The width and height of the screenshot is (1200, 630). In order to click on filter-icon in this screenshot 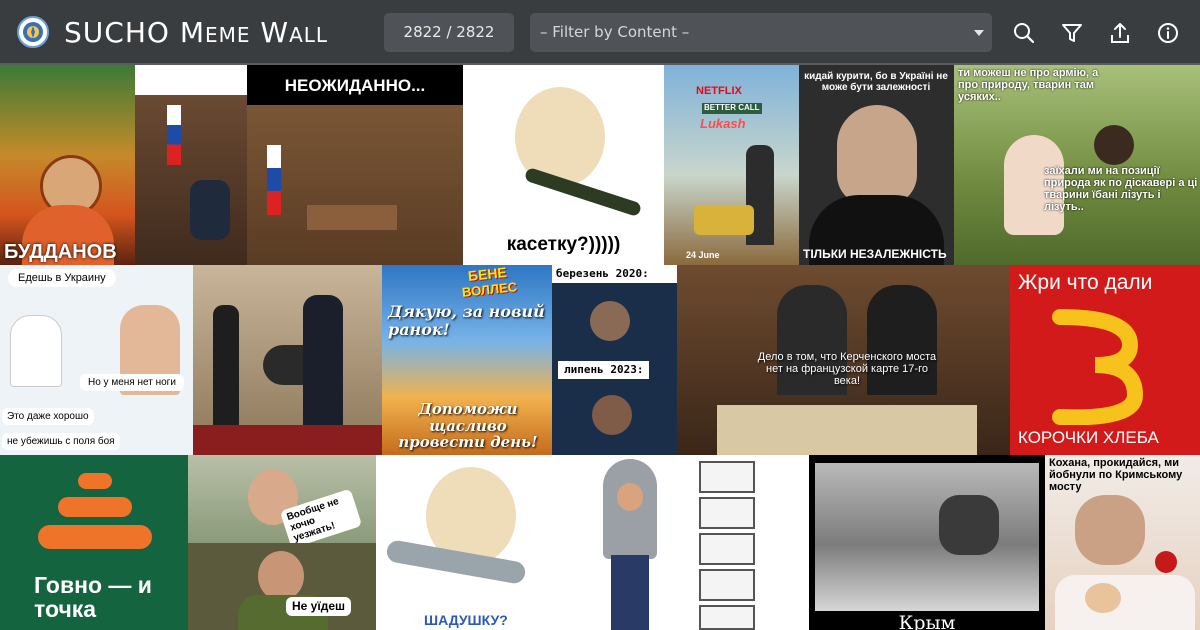, I will do `click(1072, 33)`.